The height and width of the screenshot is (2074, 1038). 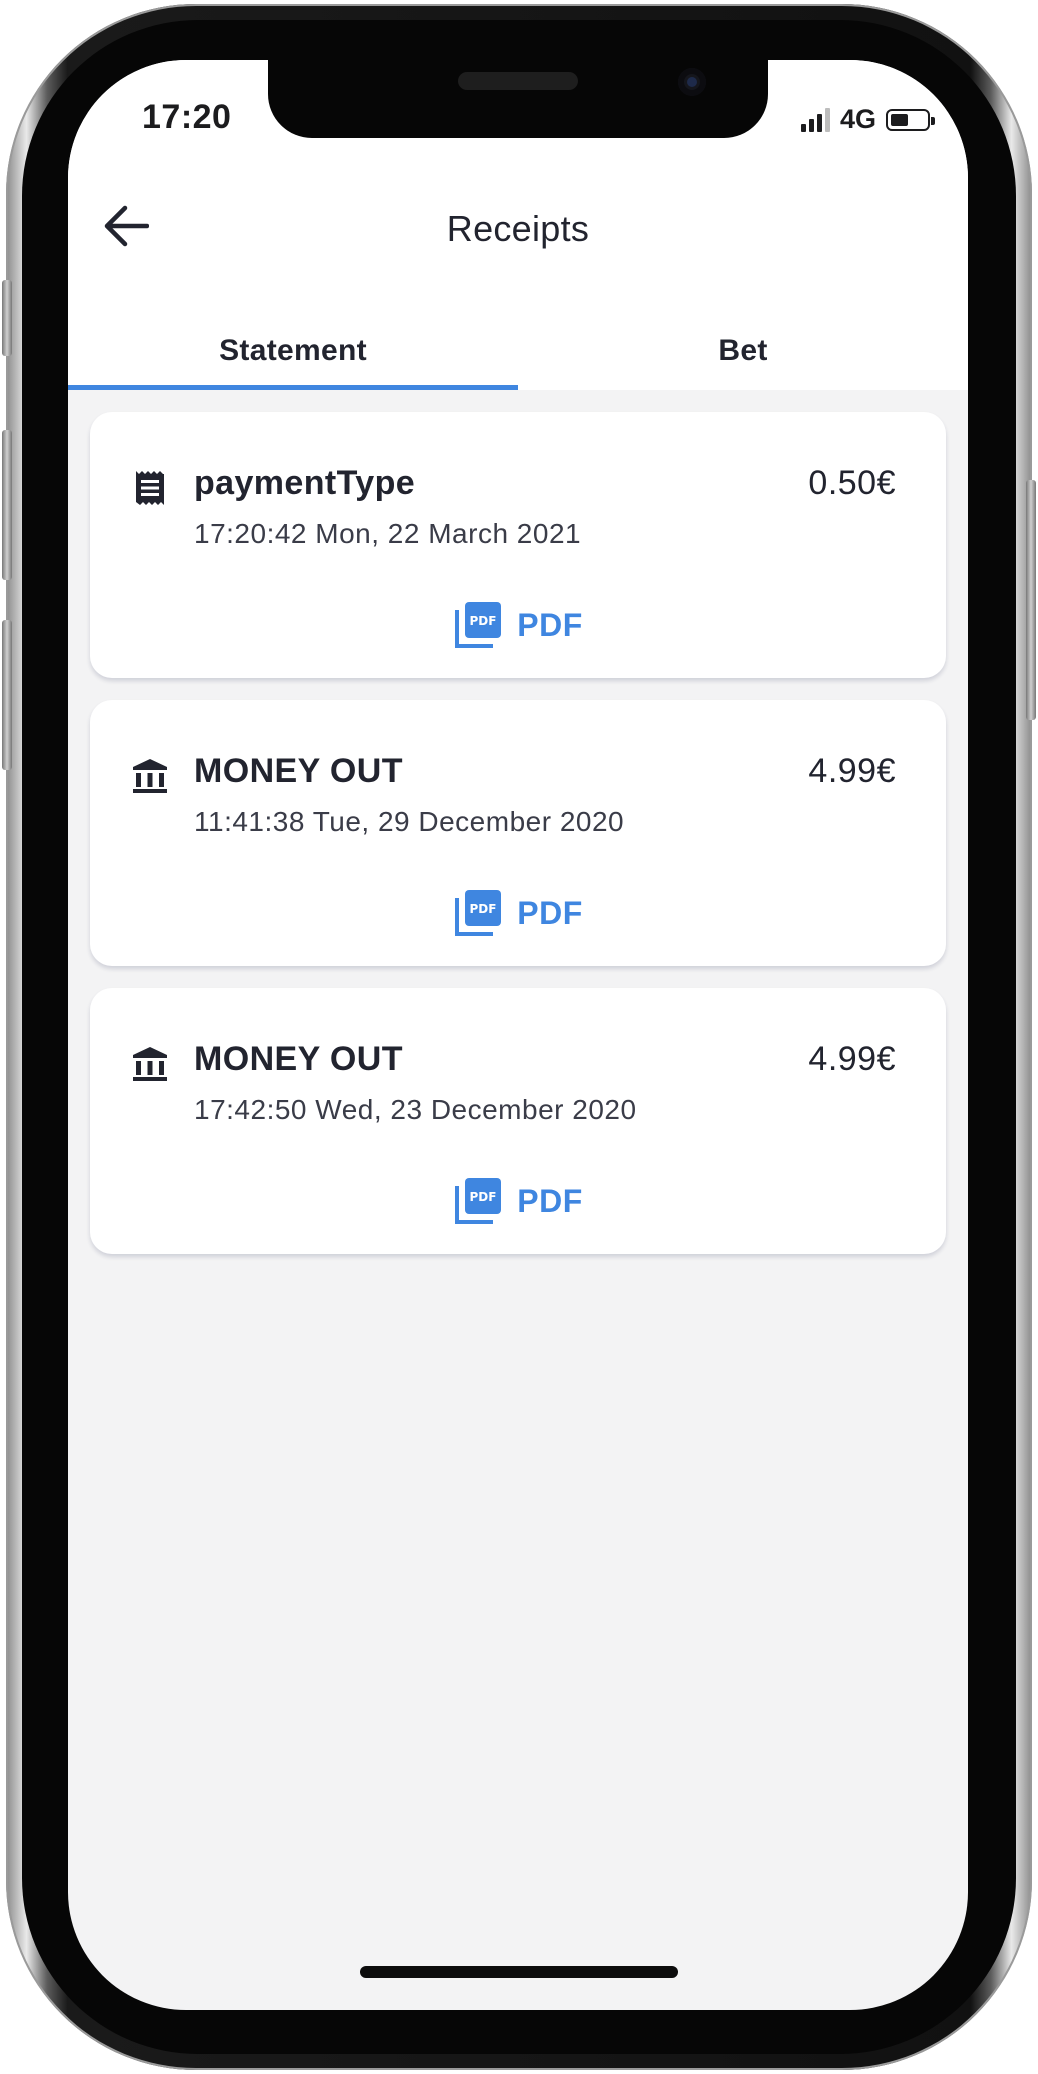 I want to click on tab-statement: Statement, so click(x=293, y=356).